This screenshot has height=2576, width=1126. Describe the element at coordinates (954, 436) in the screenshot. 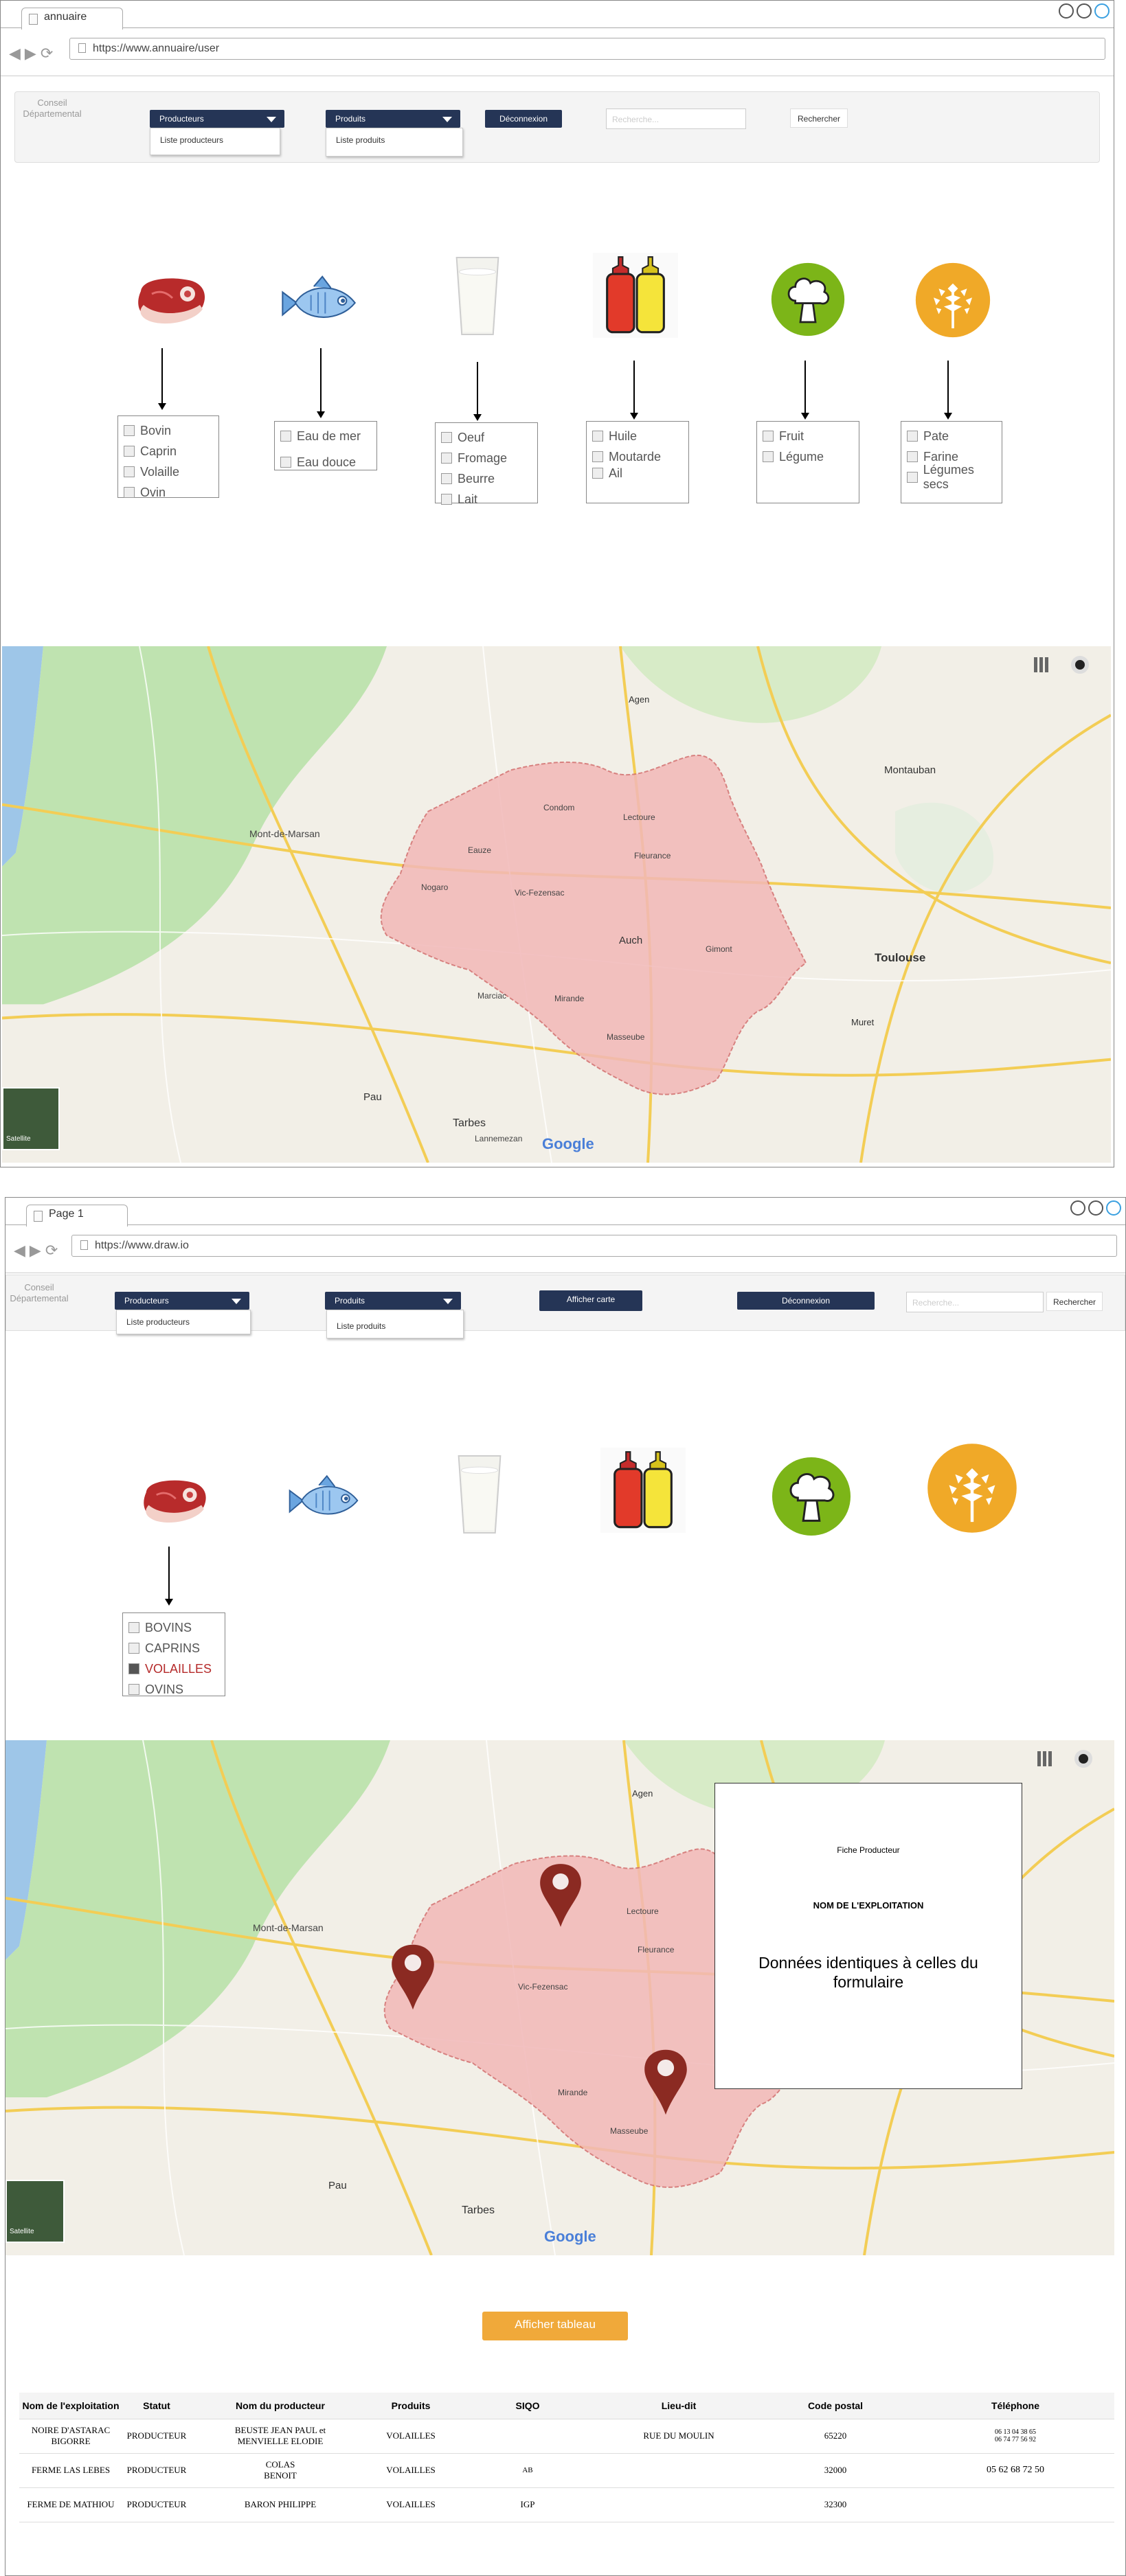

I see `checkbox-item: Pate` at that location.